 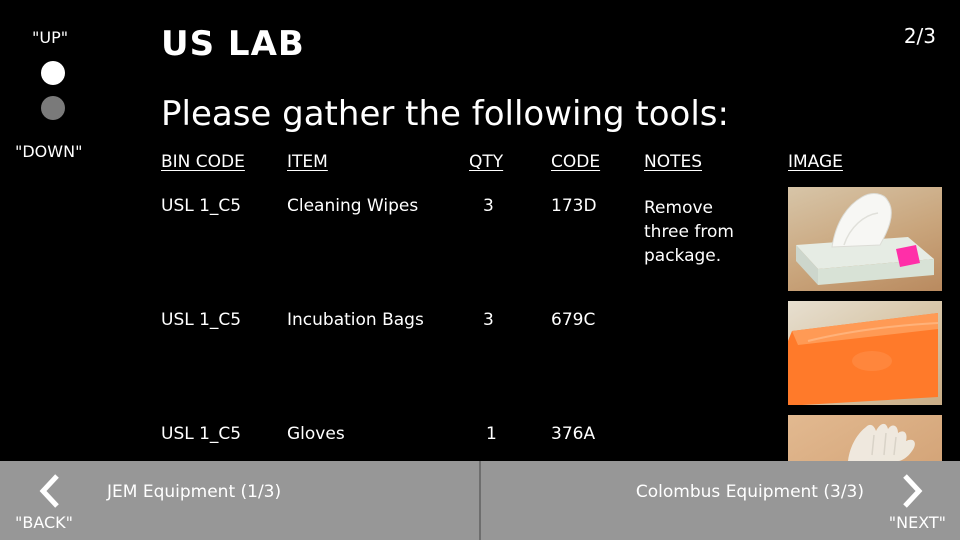 I want to click on gloves-image, so click(x=865, y=438).